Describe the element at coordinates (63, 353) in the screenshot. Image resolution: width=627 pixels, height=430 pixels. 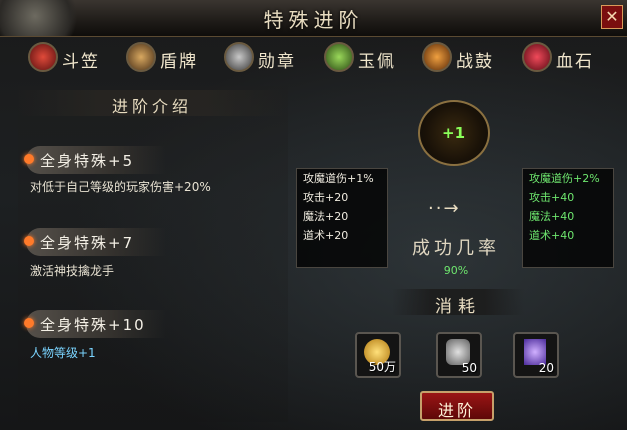
I see `intro-entry-desc: 人物等级+1` at that location.